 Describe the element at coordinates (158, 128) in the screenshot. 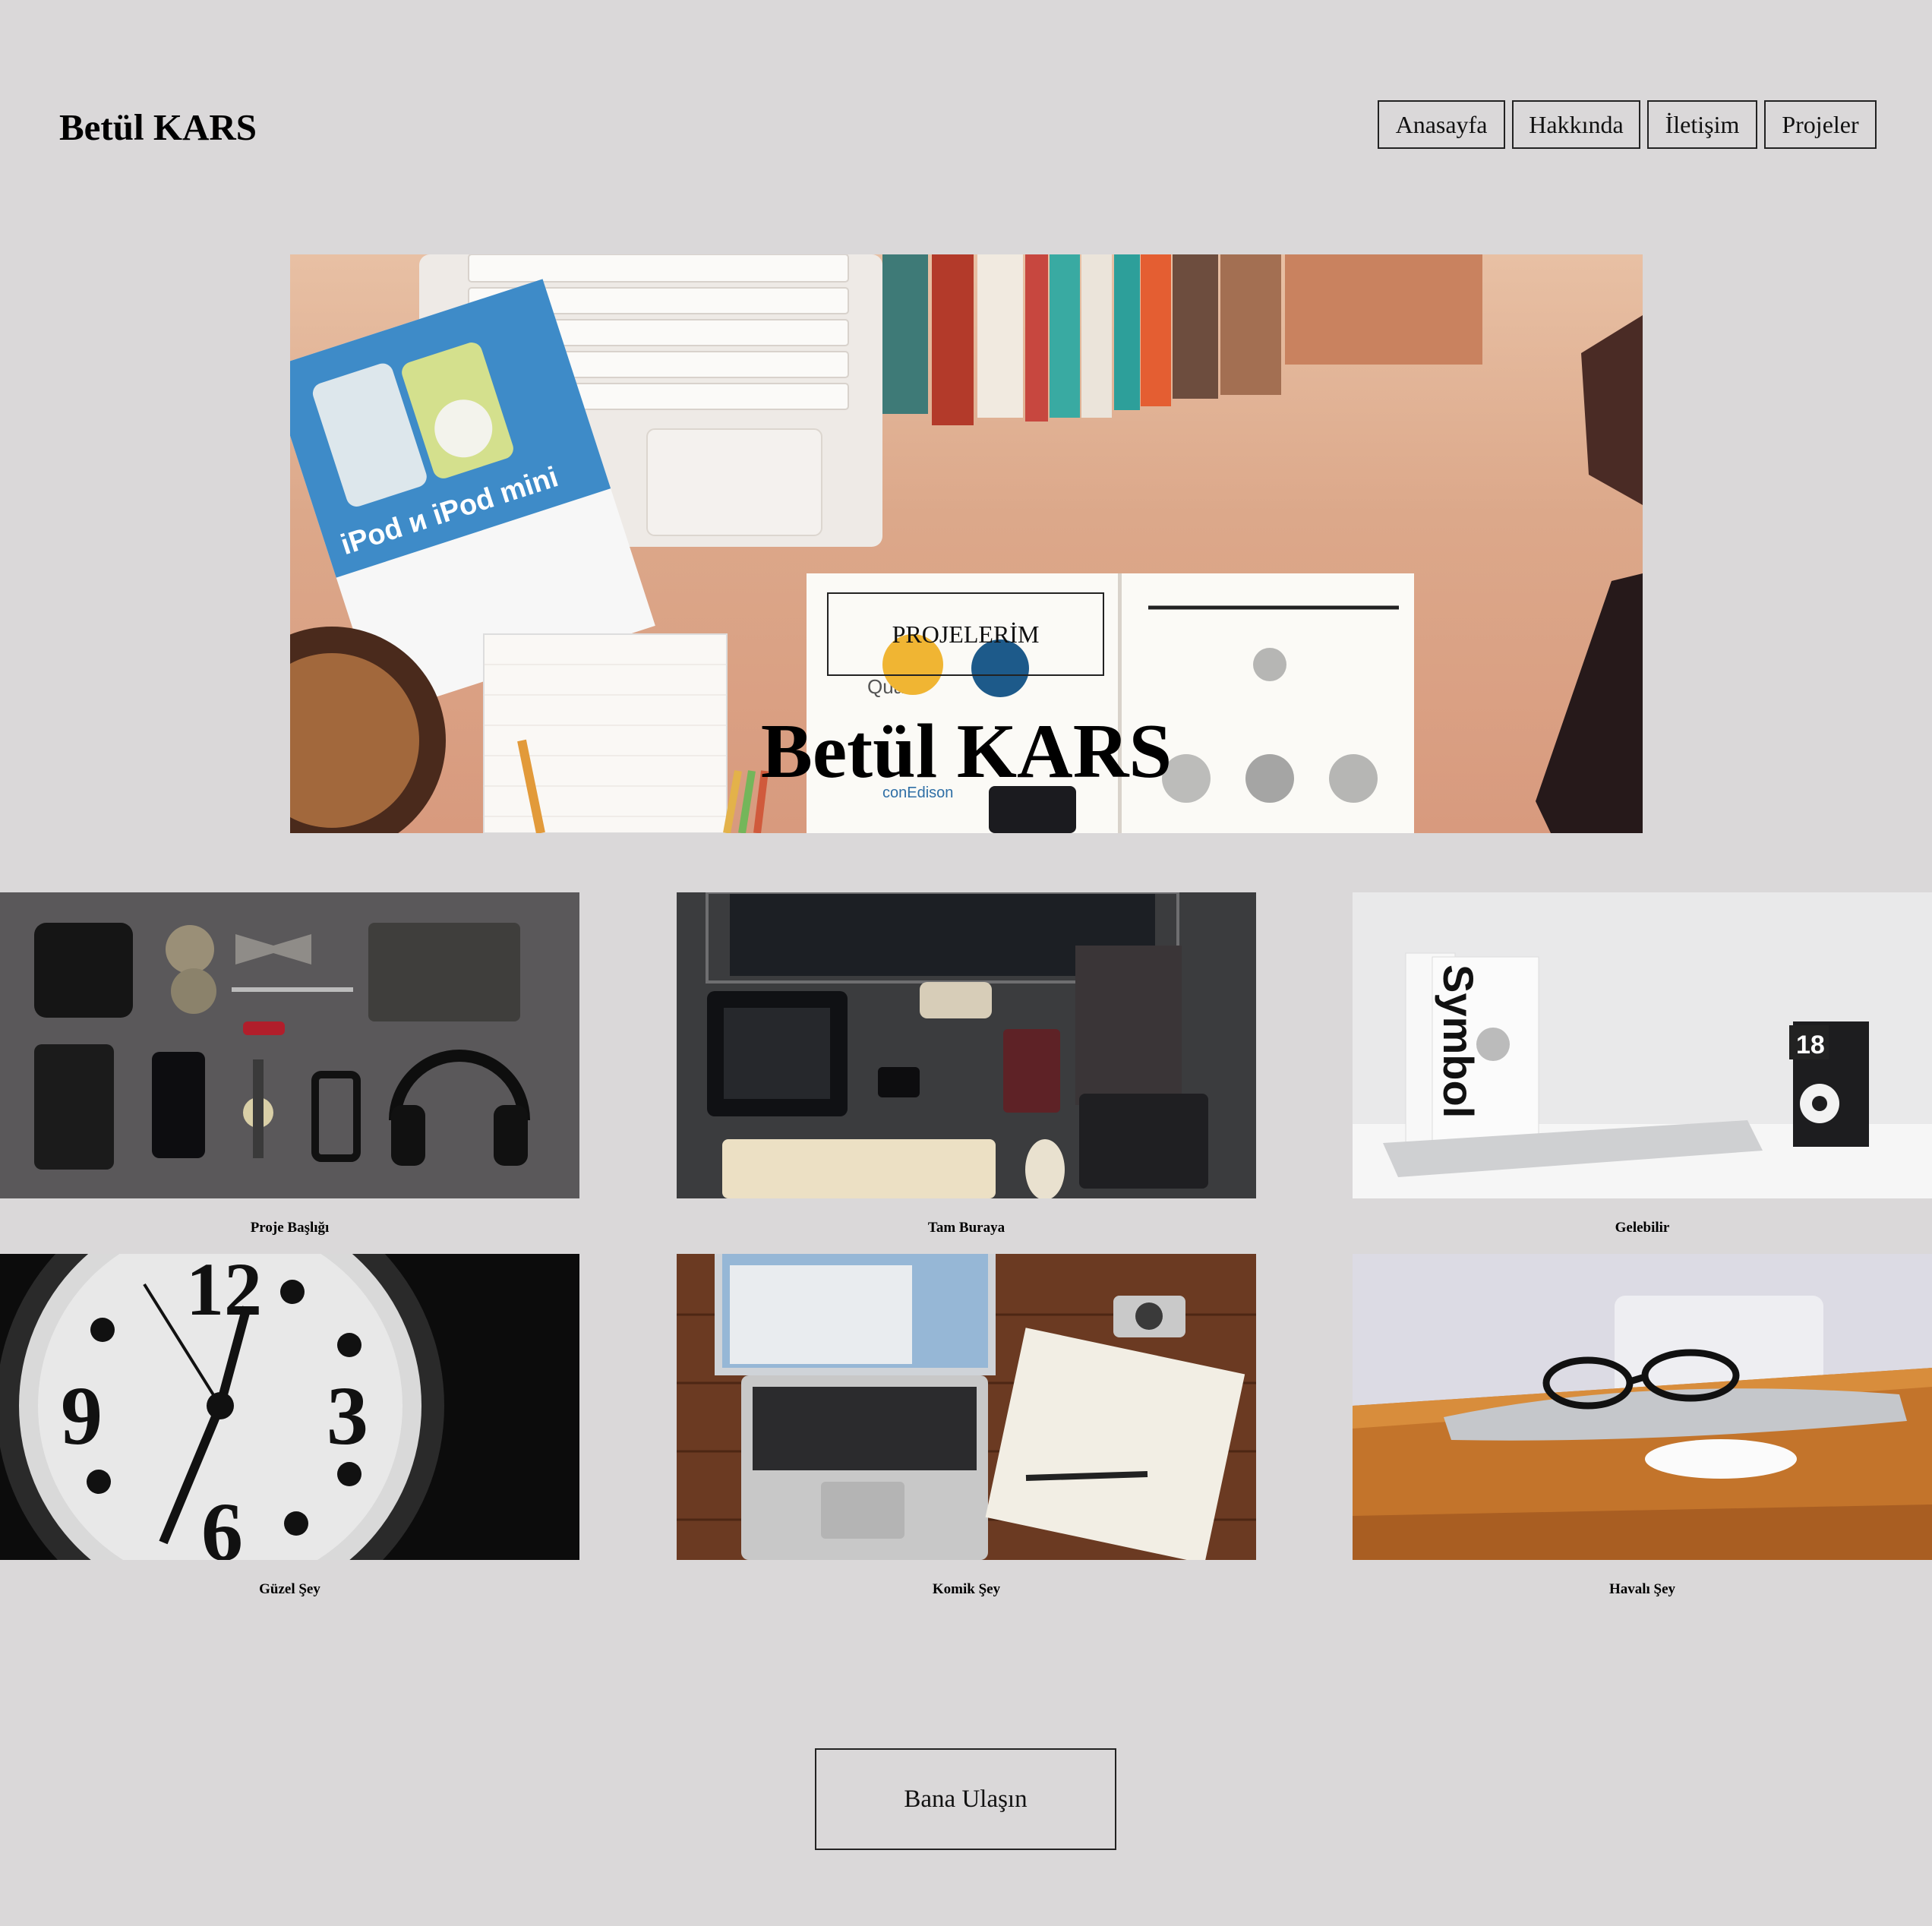

I see `site-title: Betül KARS` at that location.